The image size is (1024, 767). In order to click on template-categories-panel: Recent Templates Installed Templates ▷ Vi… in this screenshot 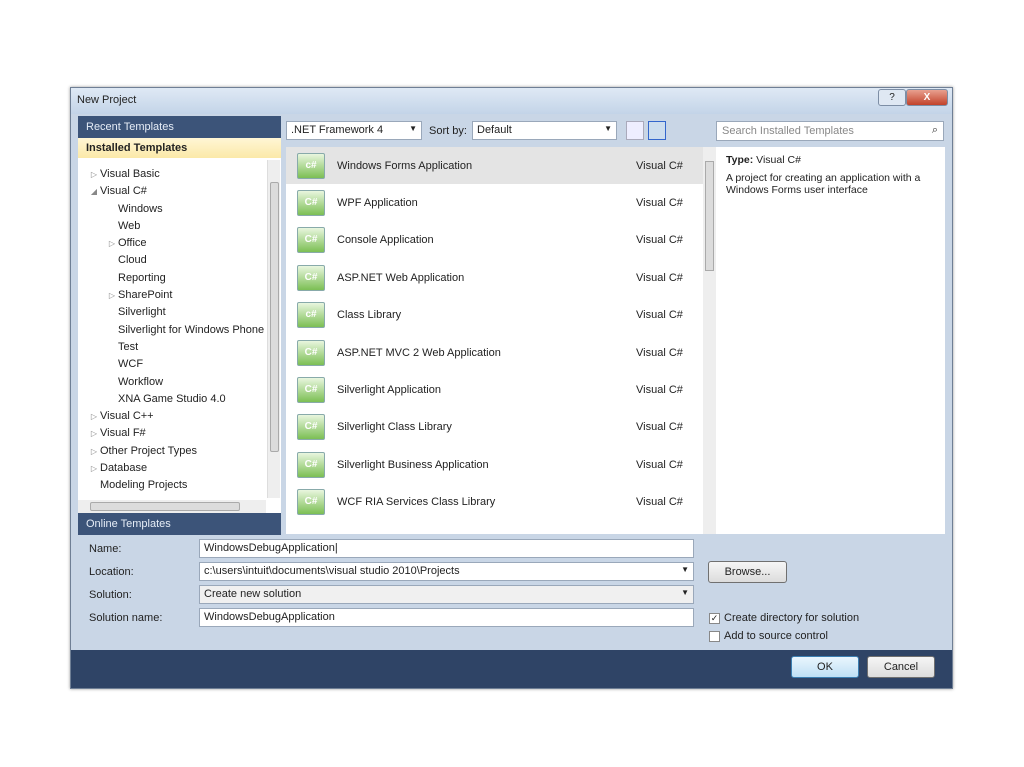, I will do `click(179, 324)`.